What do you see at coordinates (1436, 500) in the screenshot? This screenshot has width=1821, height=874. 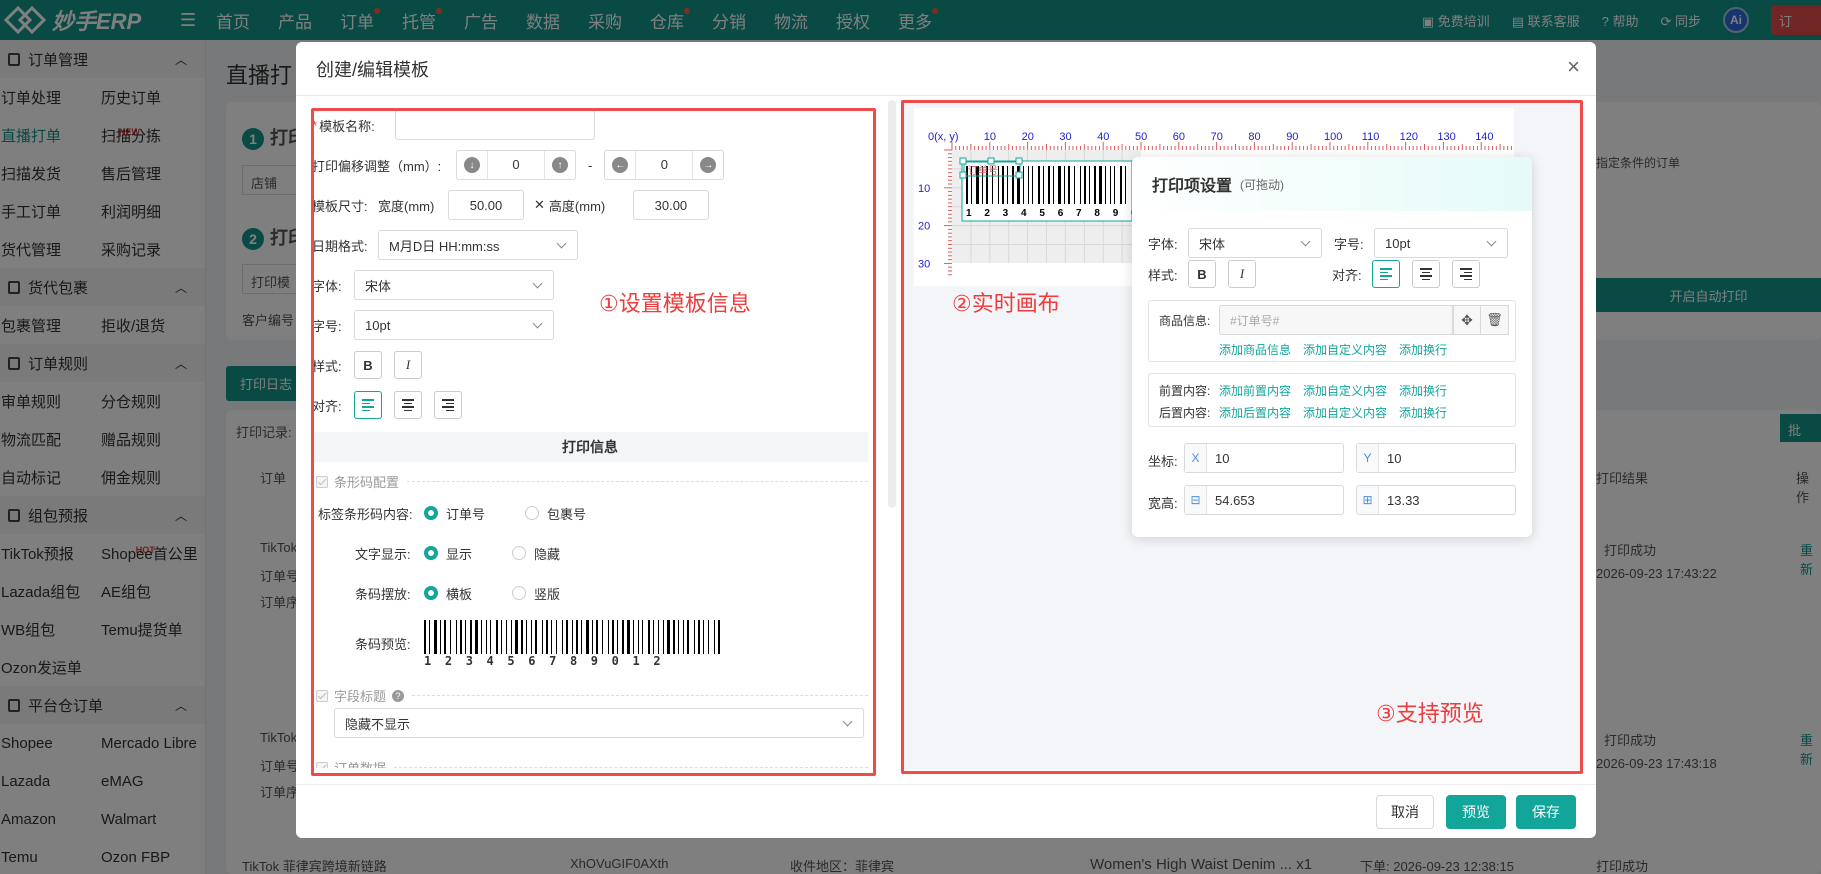 I see `height-field: ⊞ 13.33` at bounding box center [1436, 500].